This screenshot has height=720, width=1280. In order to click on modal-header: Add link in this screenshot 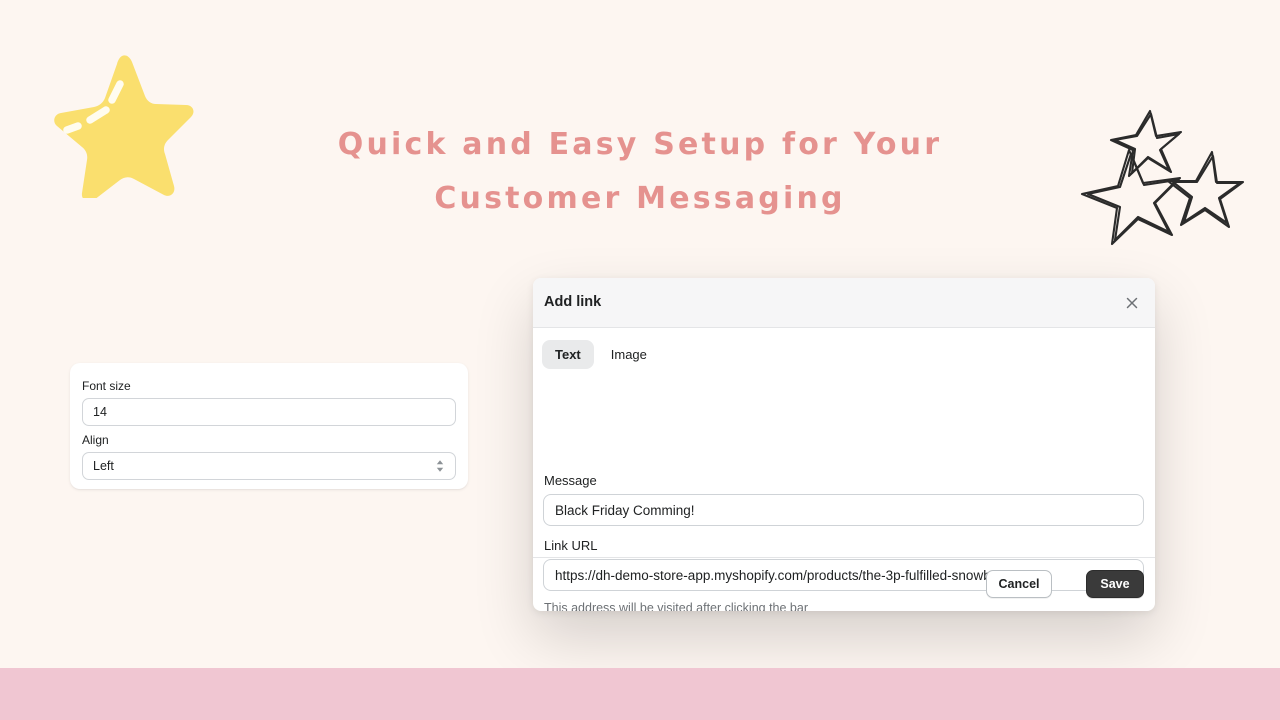, I will do `click(844, 303)`.